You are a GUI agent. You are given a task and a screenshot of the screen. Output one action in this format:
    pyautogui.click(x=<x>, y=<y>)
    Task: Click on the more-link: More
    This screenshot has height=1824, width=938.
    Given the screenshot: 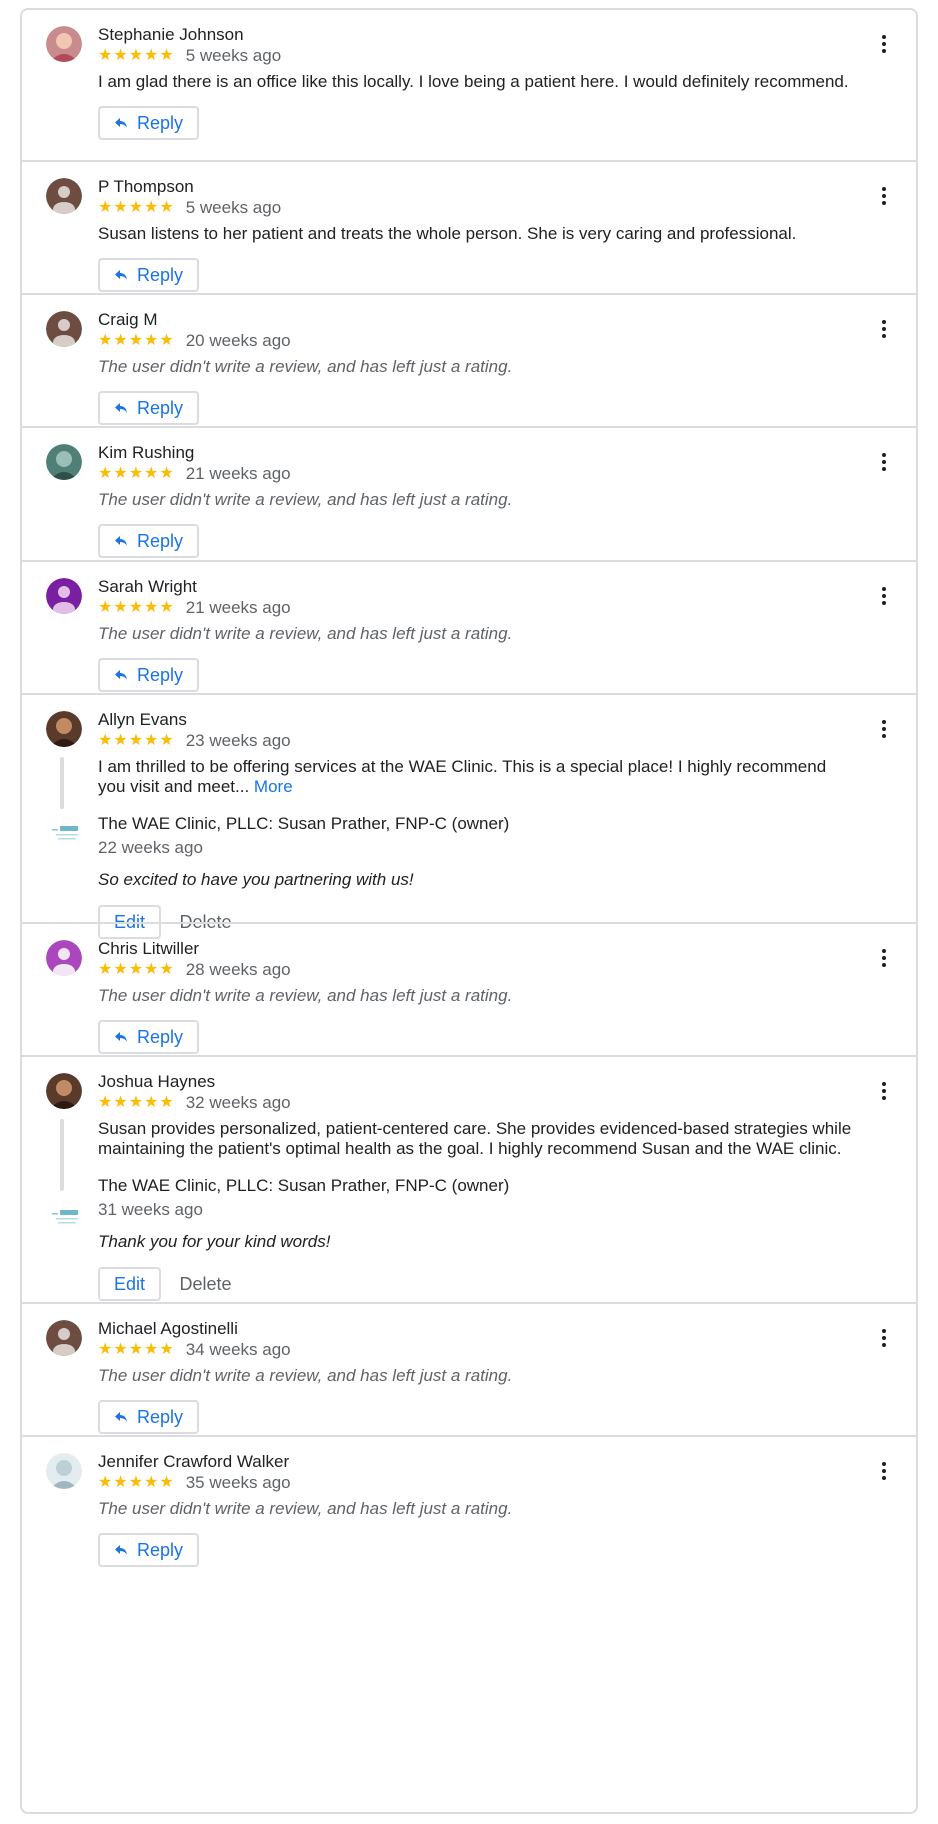 What is the action you would take?
    pyautogui.click(x=273, y=786)
    